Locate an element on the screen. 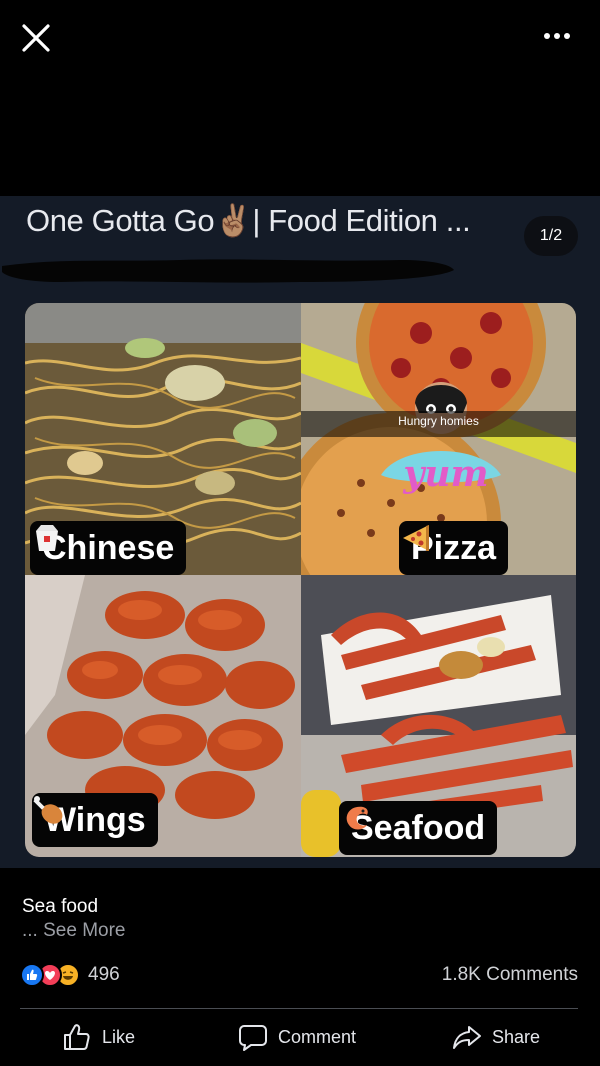 This screenshot has width=600, height=1066. chicken-leg-icon is located at coordinates (48, 810).